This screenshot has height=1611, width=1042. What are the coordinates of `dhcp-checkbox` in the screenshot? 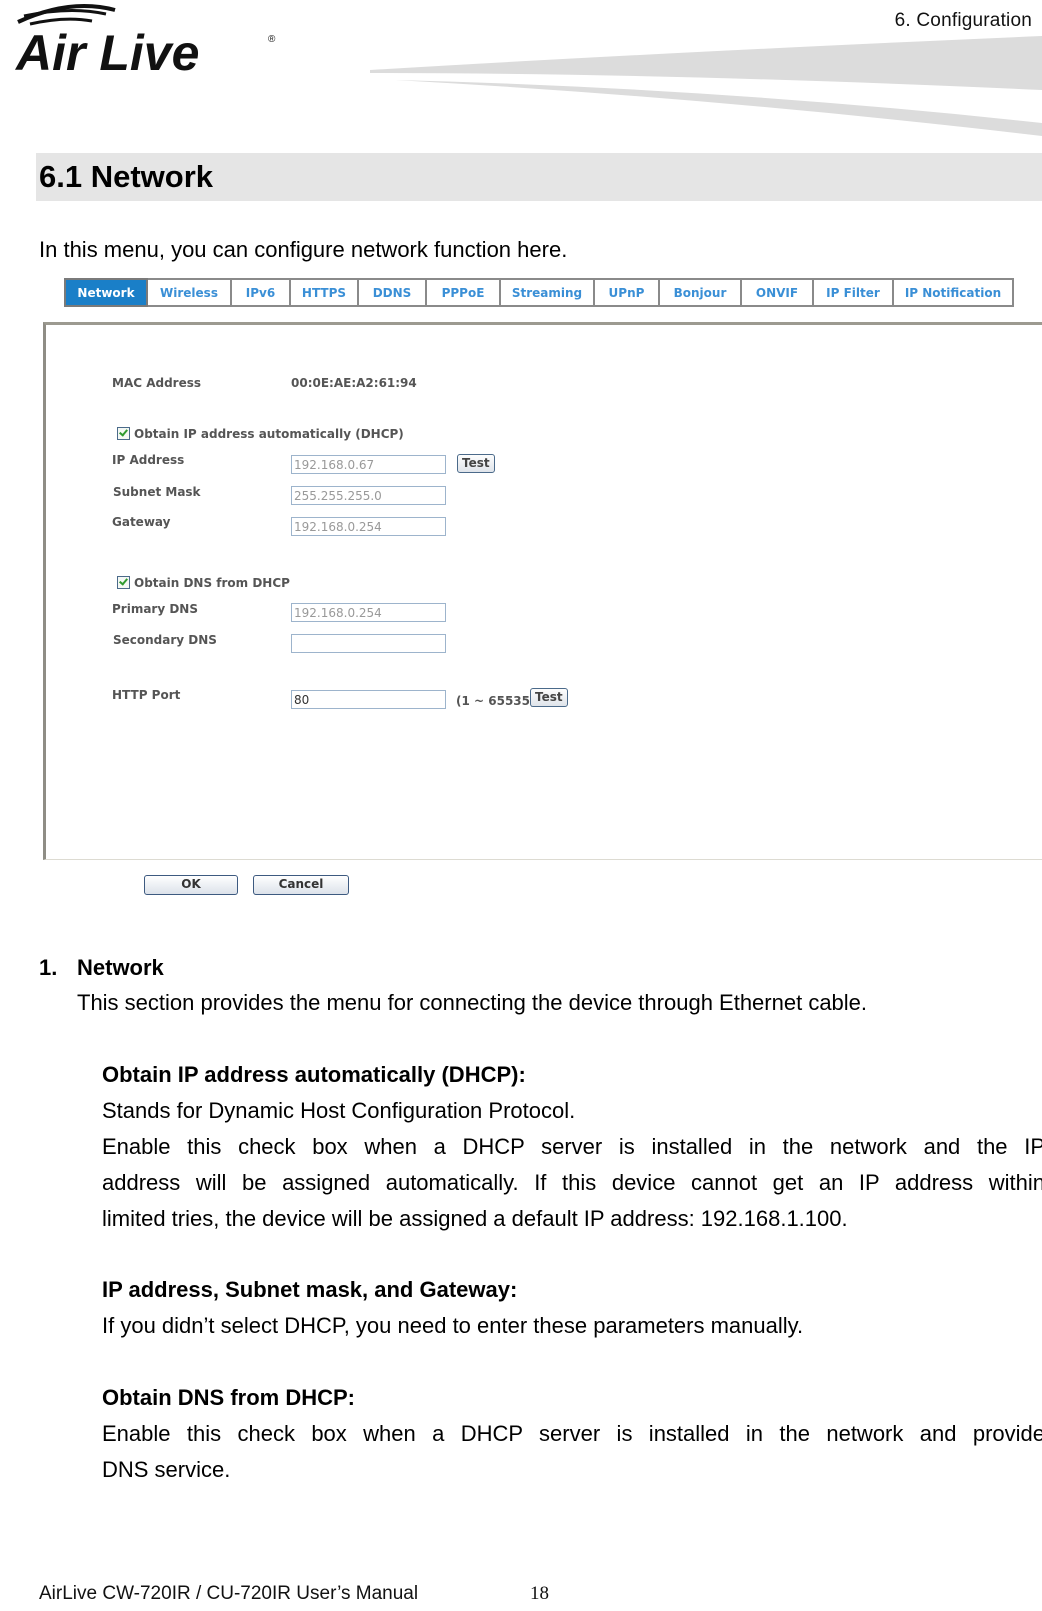 It's located at (123, 433).